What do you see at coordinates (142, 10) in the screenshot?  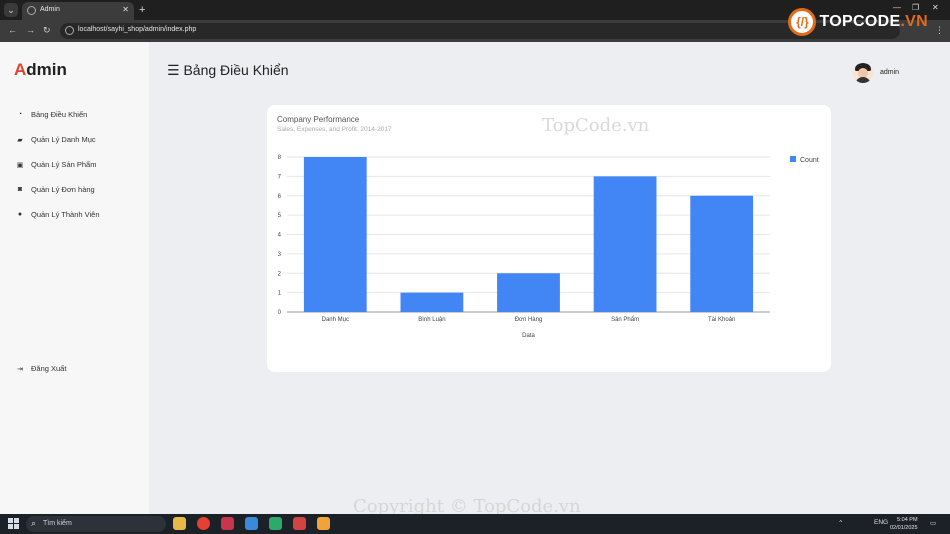 I see `new-tab-button: +` at bounding box center [142, 10].